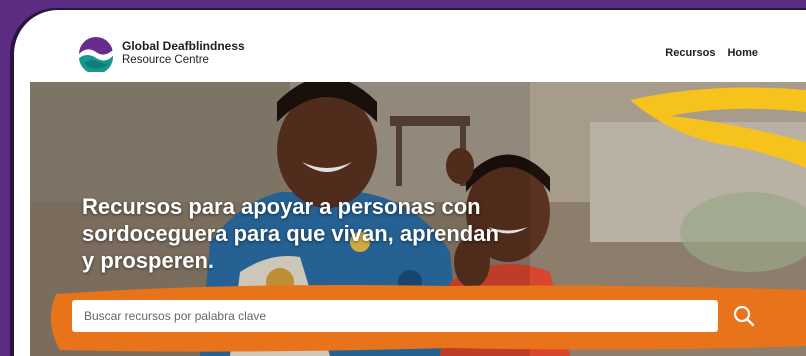 The image size is (806, 356). Describe the element at coordinates (96, 54) in the screenshot. I see `logo-icon` at that location.